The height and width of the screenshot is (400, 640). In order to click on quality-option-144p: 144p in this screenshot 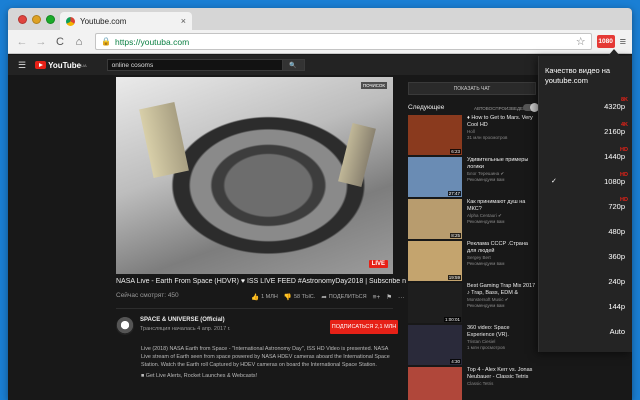, I will do `click(585, 306)`.